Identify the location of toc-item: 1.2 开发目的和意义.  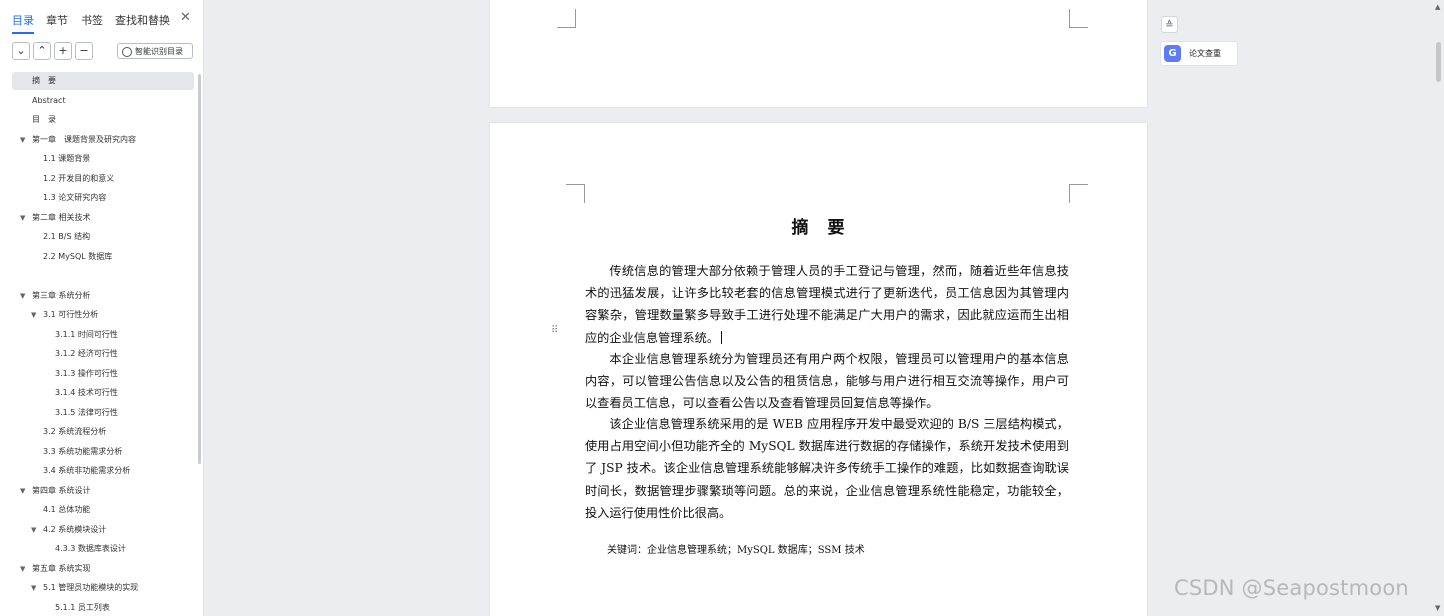
(103, 179).